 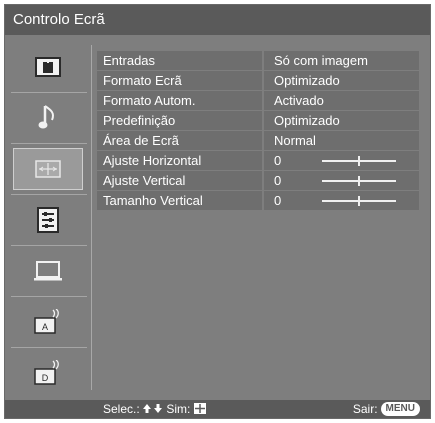 I want to click on menu-row-entradas: Entradas Só com imagem, so click(x=258, y=60).